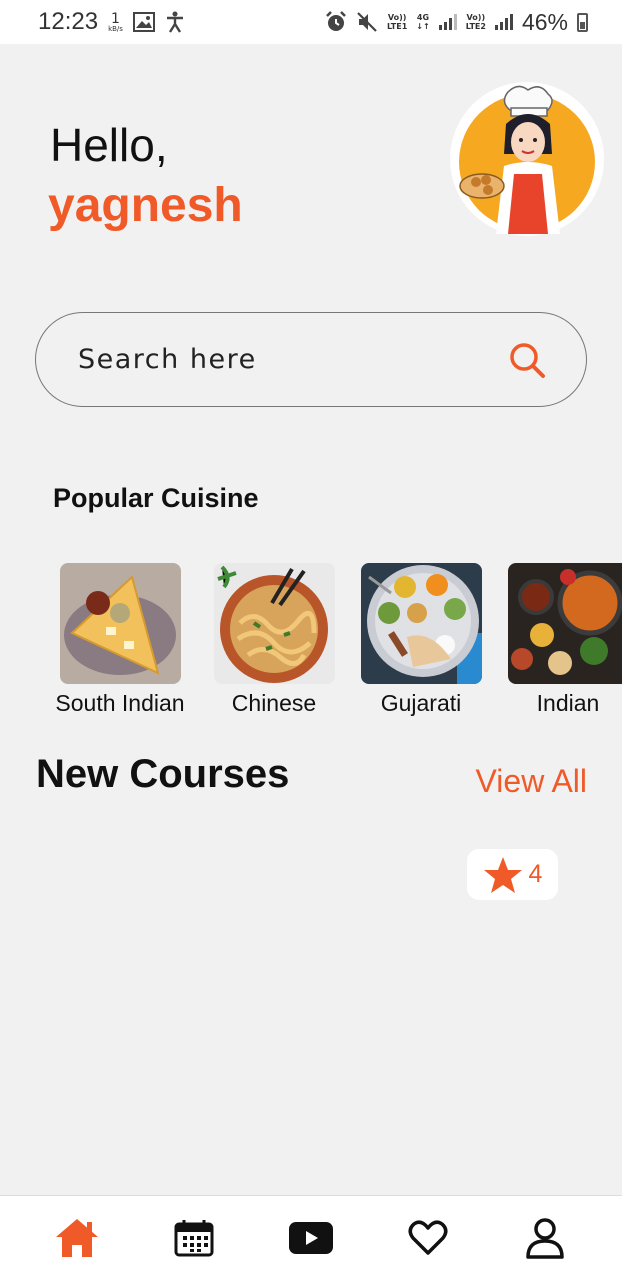 The width and height of the screenshot is (622, 1280). What do you see at coordinates (120, 703) in the screenshot?
I see `cuisine-label: South Indian` at bounding box center [120, 703].